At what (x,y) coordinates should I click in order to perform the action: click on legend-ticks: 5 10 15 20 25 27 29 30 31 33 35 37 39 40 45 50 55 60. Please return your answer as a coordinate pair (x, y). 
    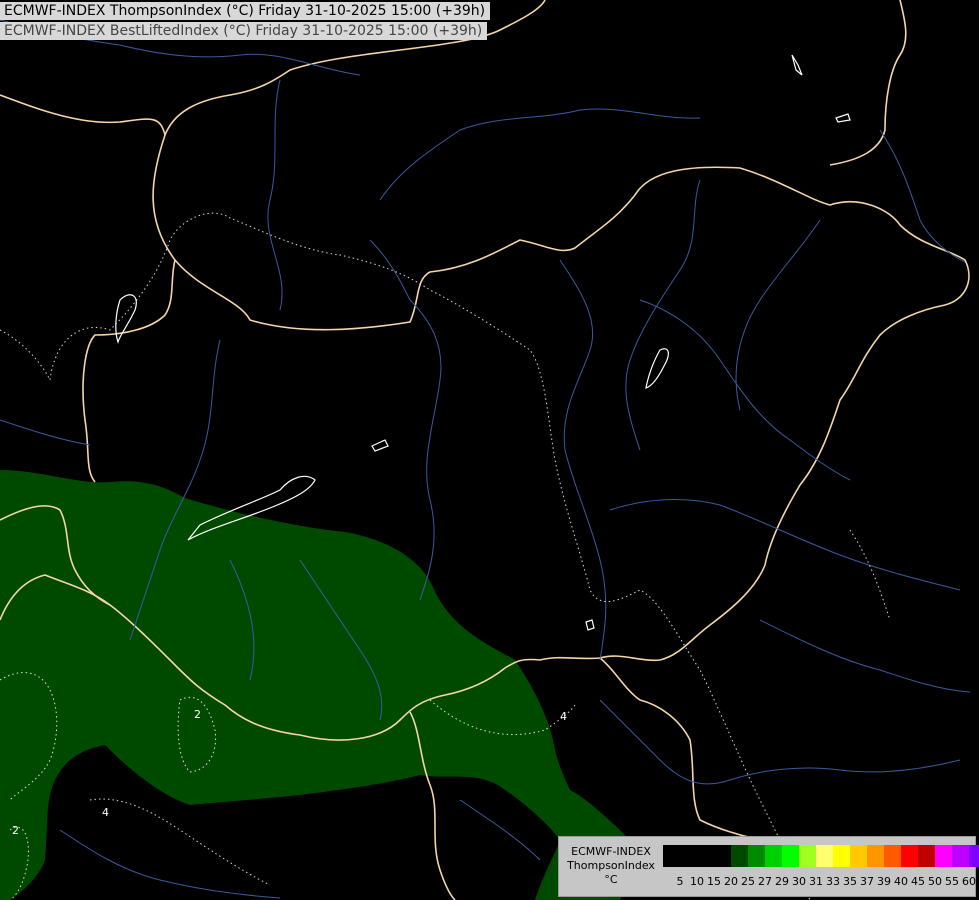
    Looking at the image, I should click on (820, 882).